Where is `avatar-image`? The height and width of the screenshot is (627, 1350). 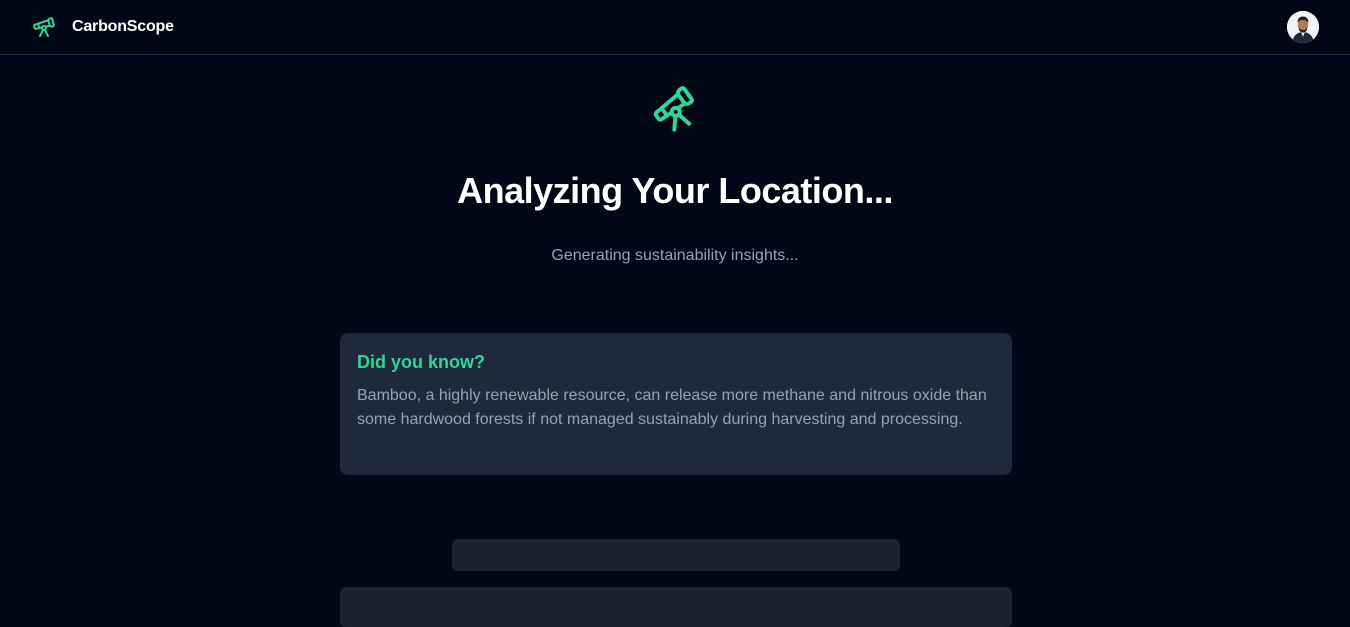
avatar-image is located at coordinates (1303, 27).